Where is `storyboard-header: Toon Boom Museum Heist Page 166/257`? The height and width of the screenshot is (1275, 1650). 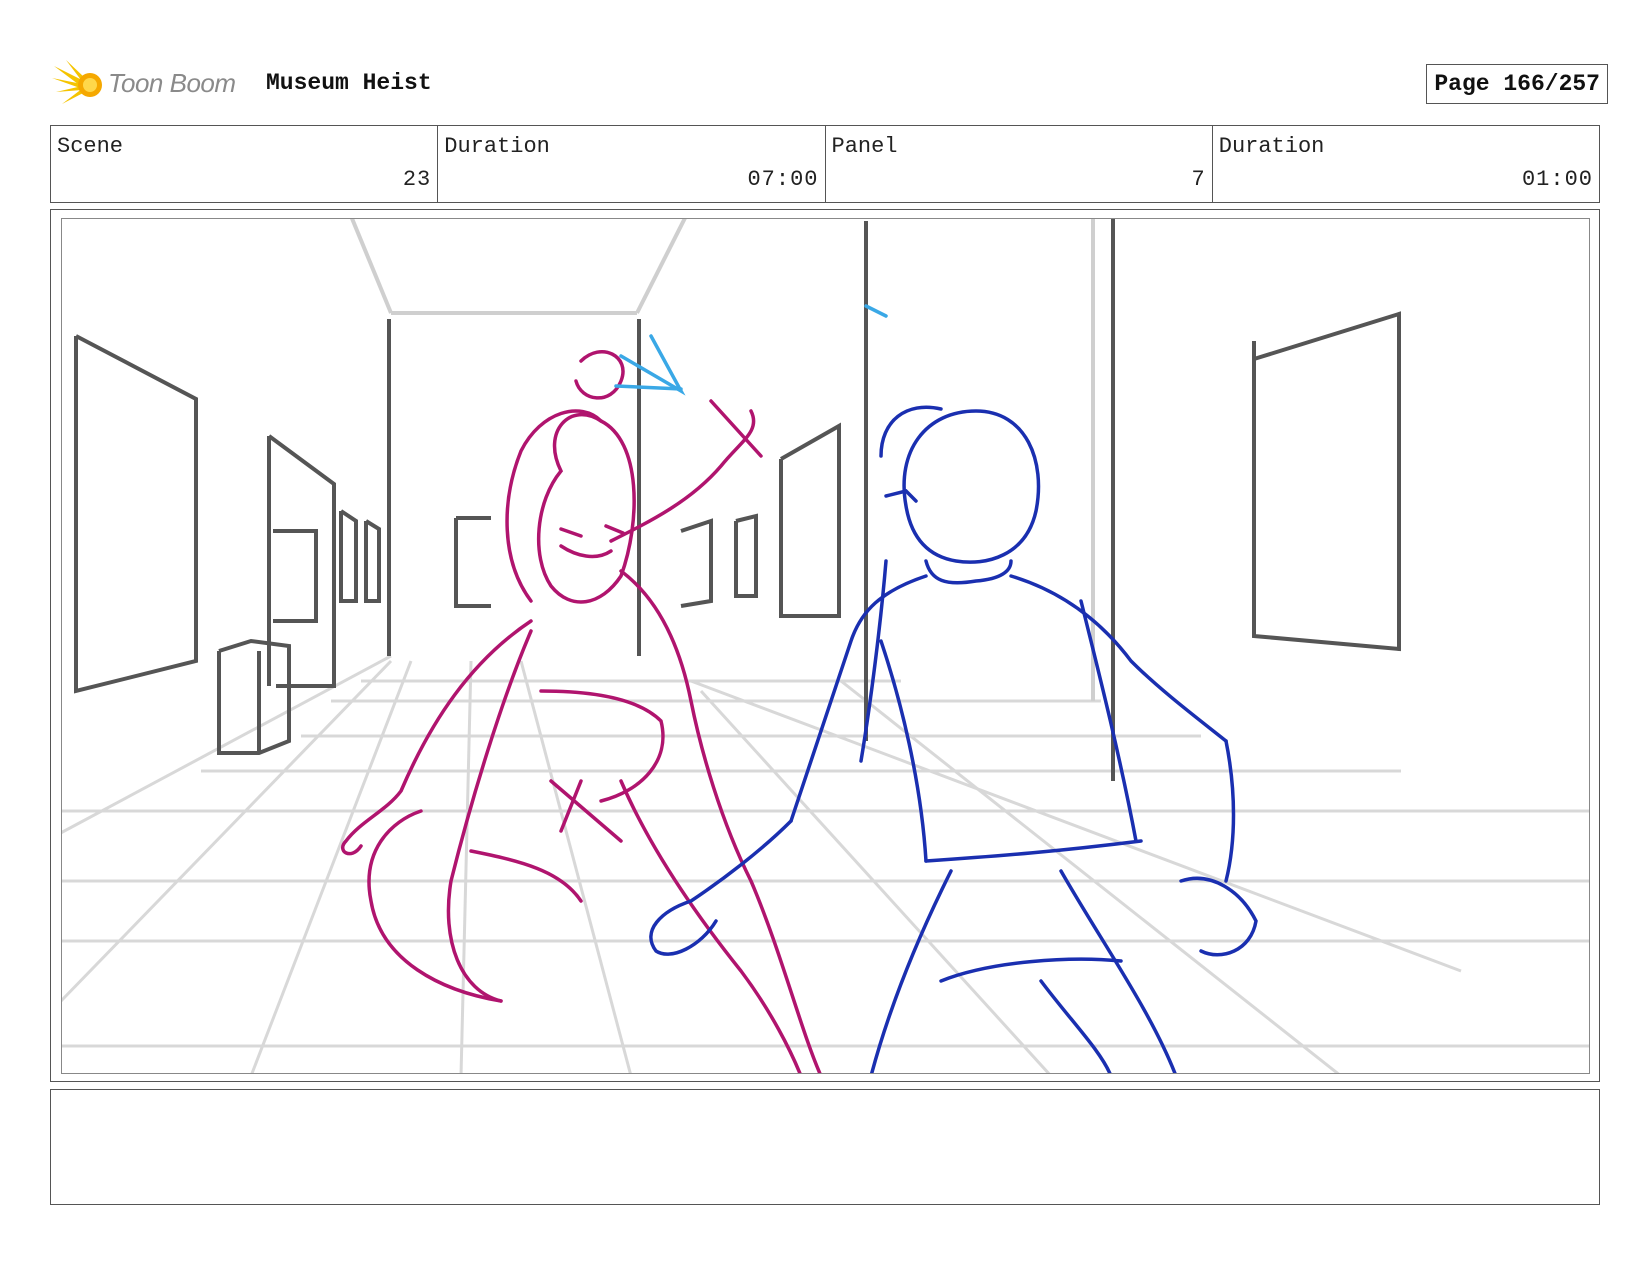
storyboard-header: Toon Boom Museum Heist Page 166/257 is located at coordinates (830, 83).